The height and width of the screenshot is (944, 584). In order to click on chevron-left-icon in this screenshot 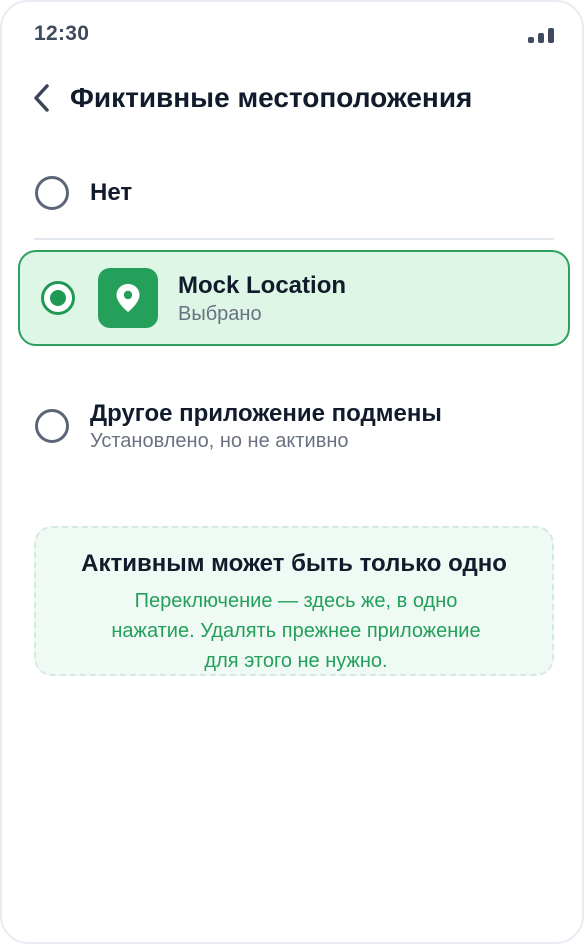, I will do `click(41, 98)`.